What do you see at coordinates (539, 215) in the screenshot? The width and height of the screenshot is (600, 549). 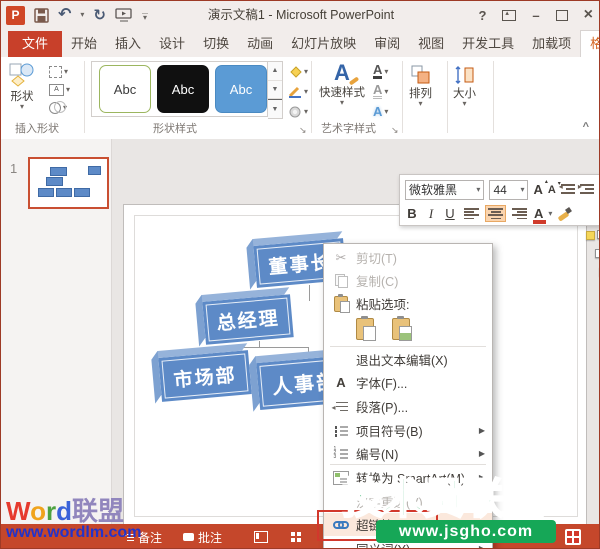 I see `font-color-icon: A` at bounding box center [539, 215].